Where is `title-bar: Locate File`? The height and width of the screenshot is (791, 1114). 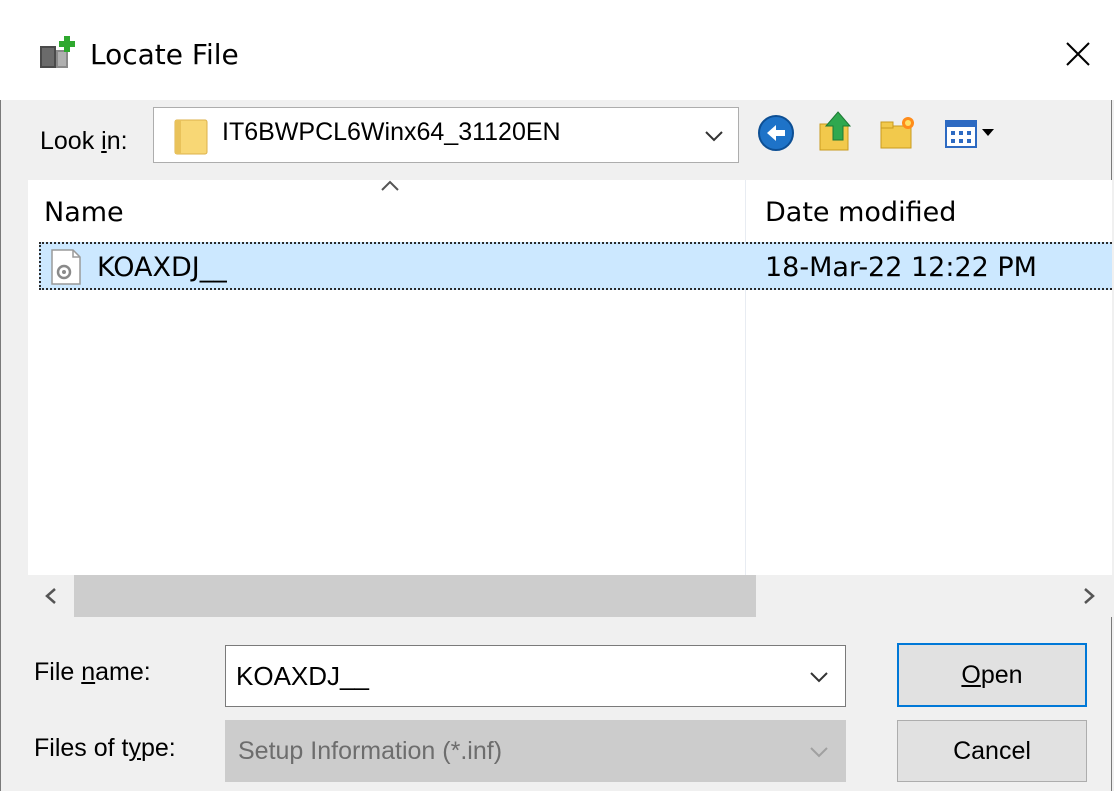
title-bar: Locate File is located at coordinates (557, 50).